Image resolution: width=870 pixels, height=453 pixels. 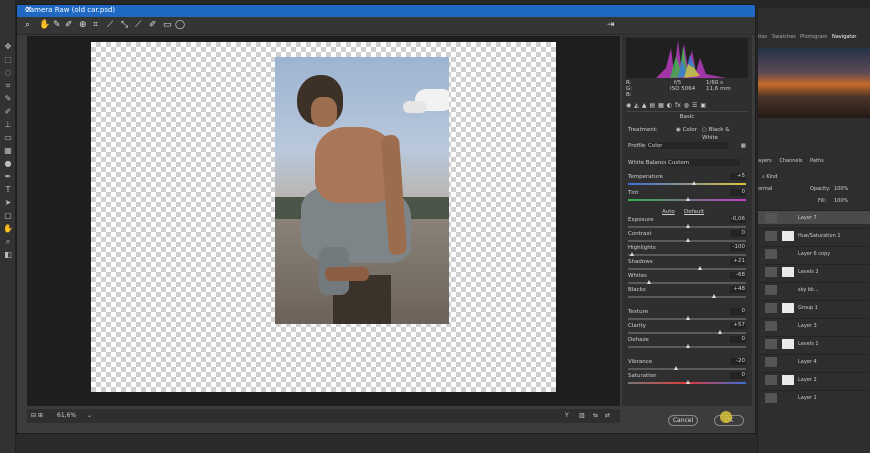 What do you see at coordinates (180, 25) in the screenshot?
I see `radial-filter-icon: ◯` at bounding box center [180, 25].